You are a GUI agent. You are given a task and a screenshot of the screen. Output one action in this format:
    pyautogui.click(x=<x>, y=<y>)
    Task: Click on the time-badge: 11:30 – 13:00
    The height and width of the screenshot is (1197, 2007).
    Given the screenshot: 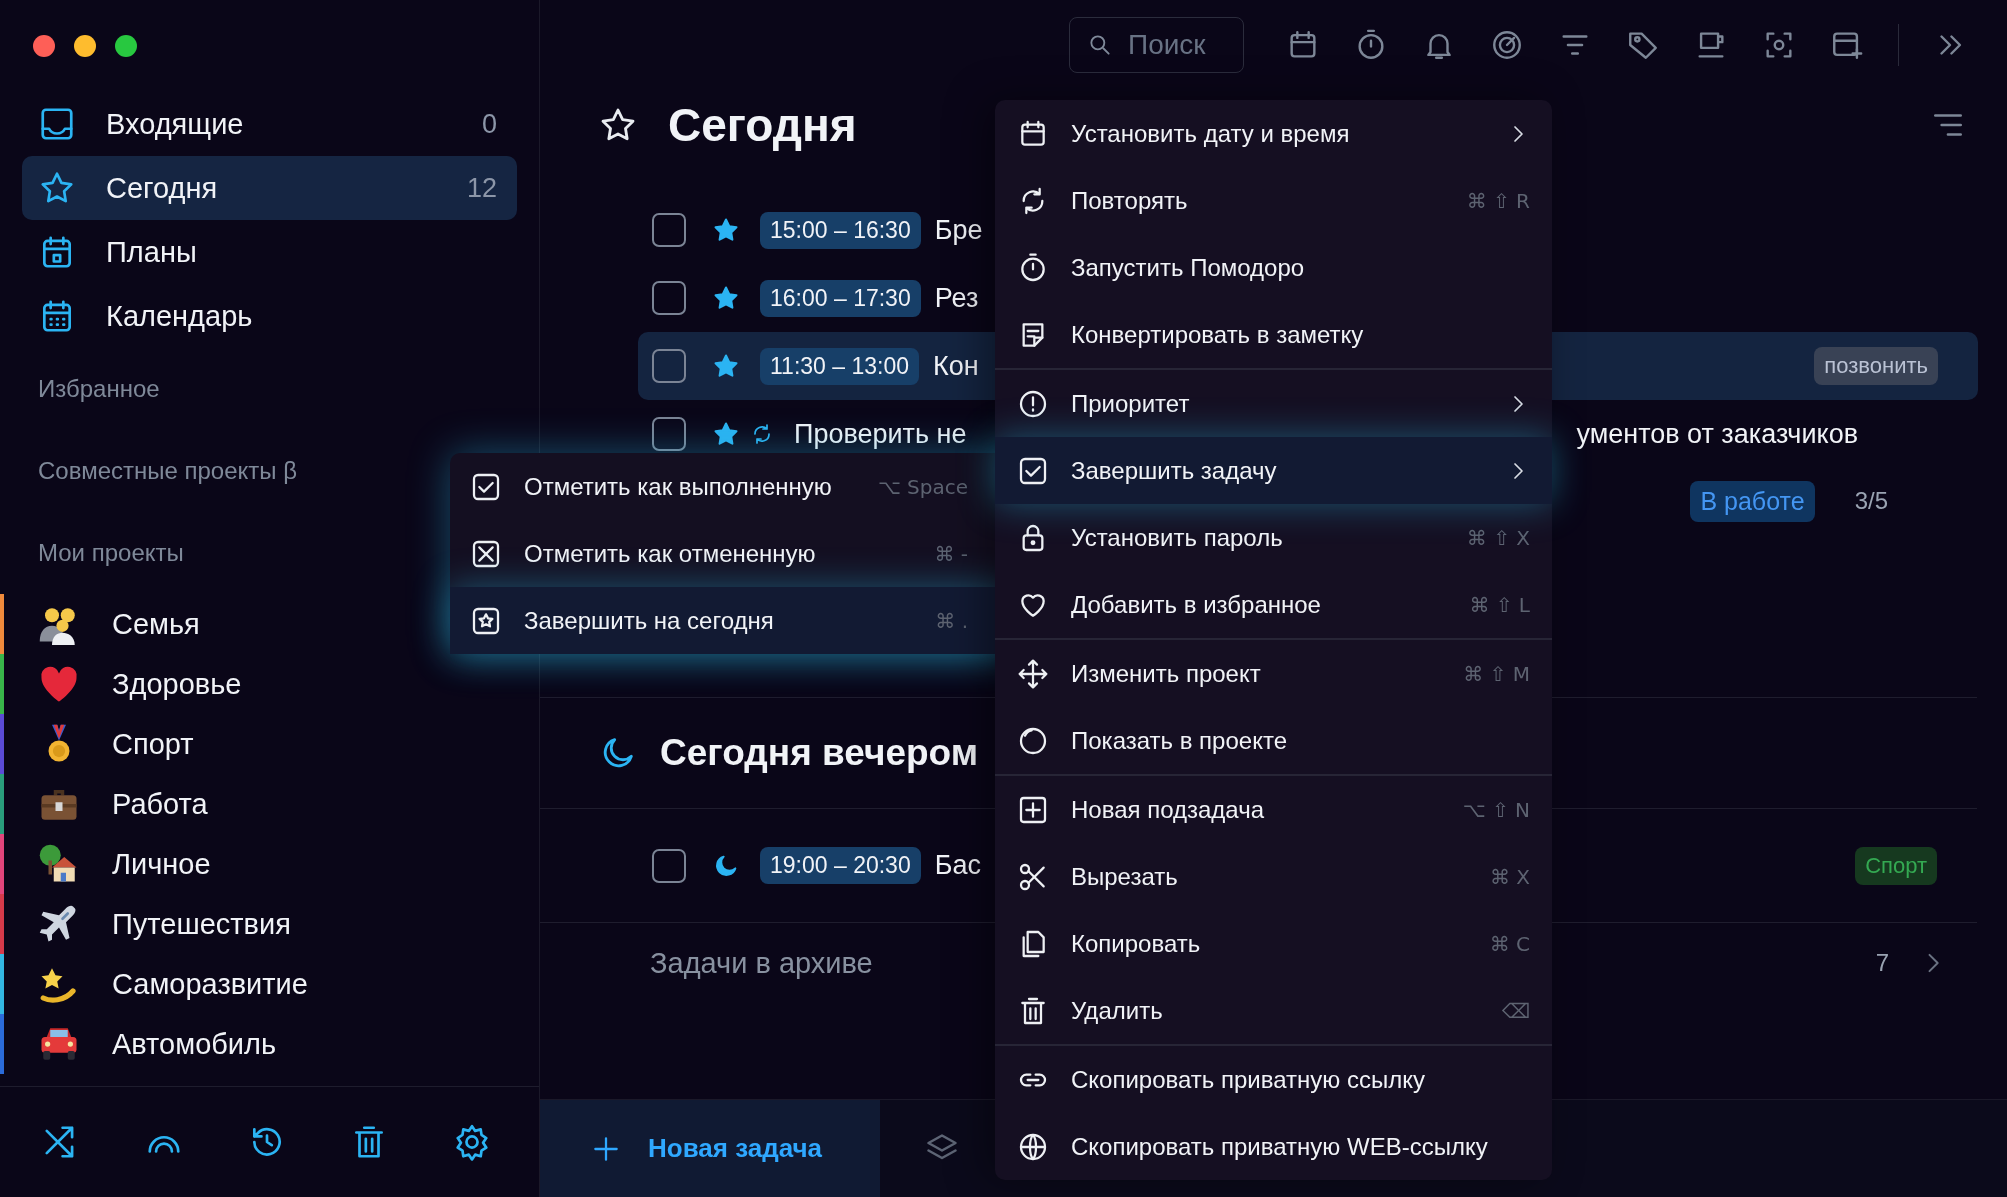 What is the action you would take?
    pyautogui.click(x=839, y=366)
    